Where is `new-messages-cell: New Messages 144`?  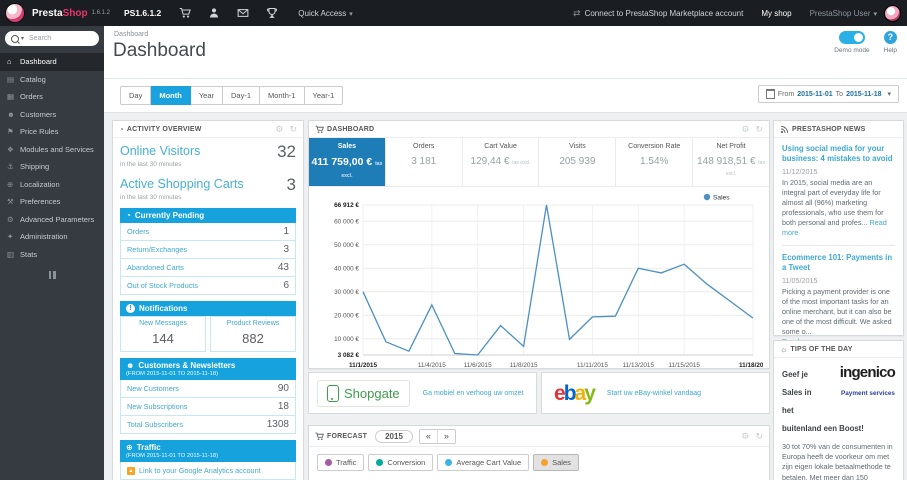
new-messages-cell: New Messages 144 is located at coordinates (163, 334).